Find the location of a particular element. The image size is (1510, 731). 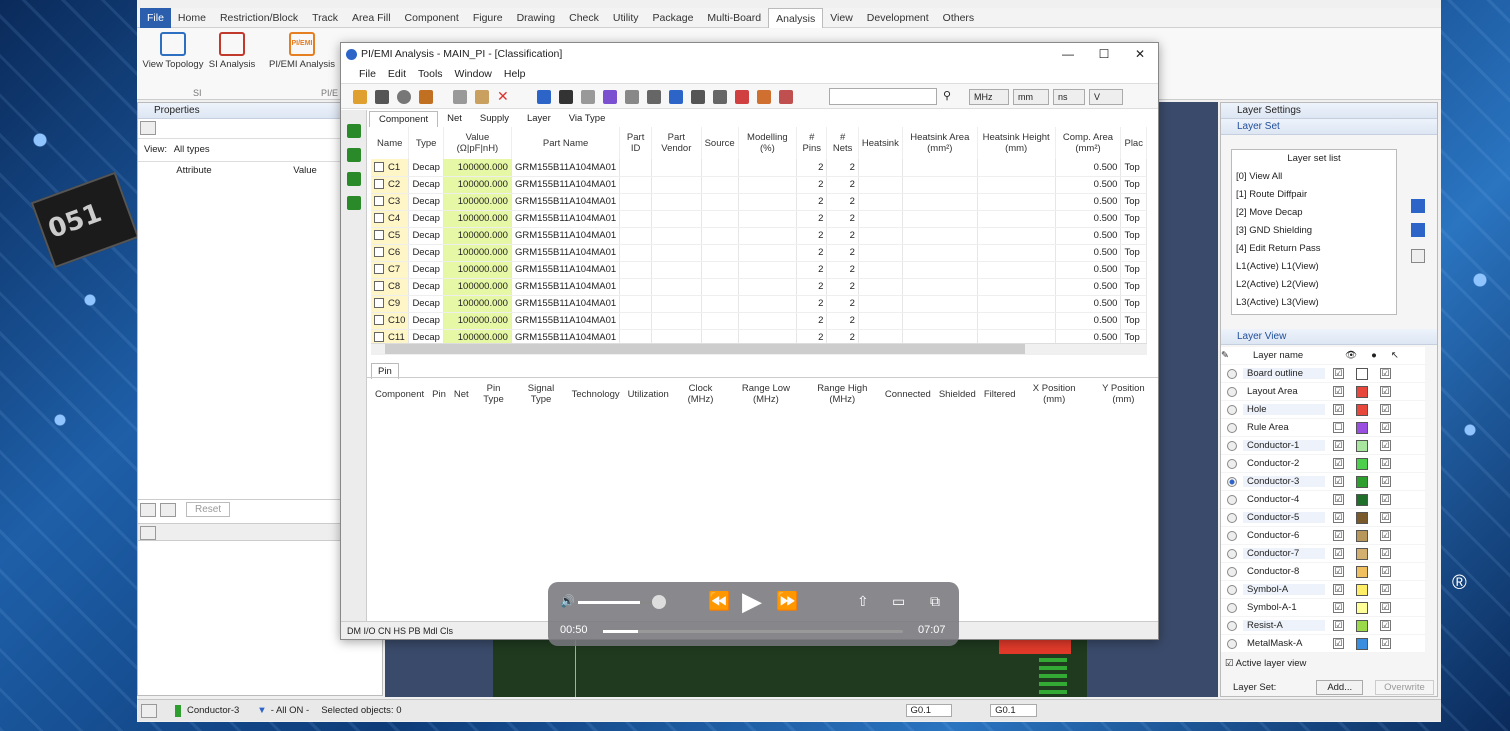

properties-toolbar-icon is located at coordinates (148, 128).